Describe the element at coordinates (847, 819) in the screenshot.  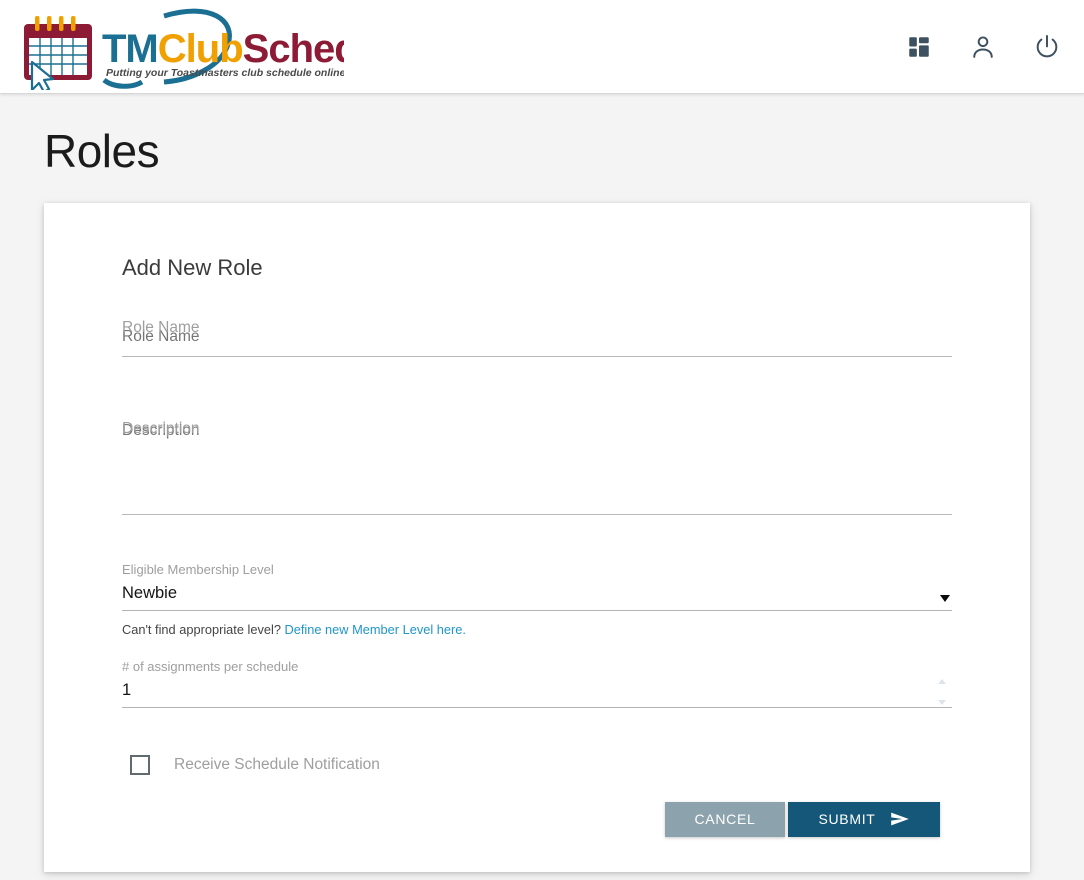
I see `submit-button-label: SUBMIT` at that location.